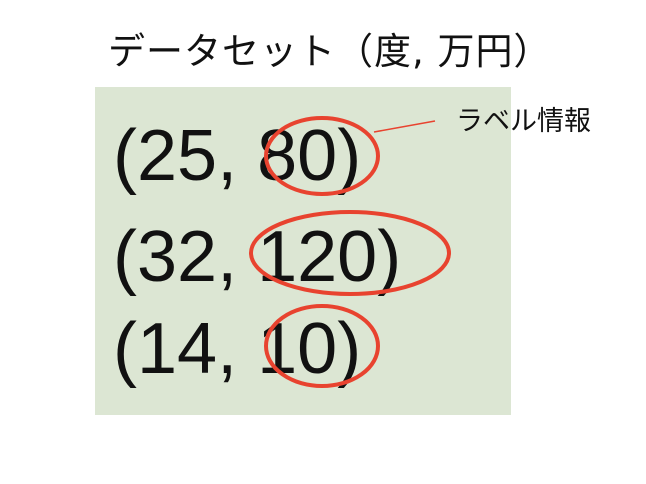 The image size is (646, 484). Describe the element at coordinates (404, 126) in the screenshot. I see `label-callout-line` at that location.